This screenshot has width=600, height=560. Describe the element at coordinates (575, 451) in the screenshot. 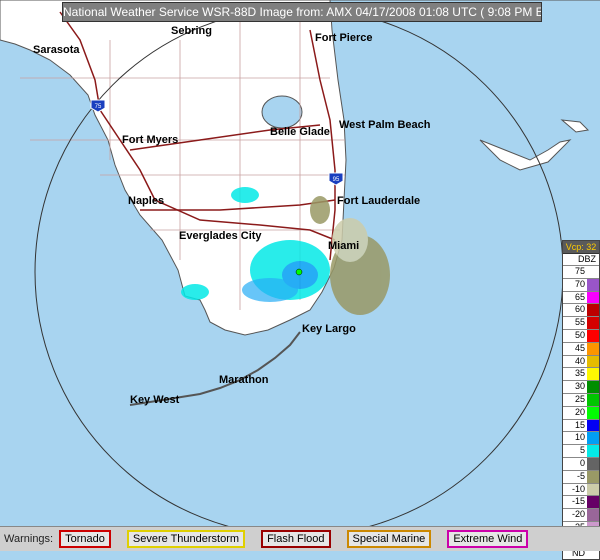

I see `legend-value-label: 5` at that location.